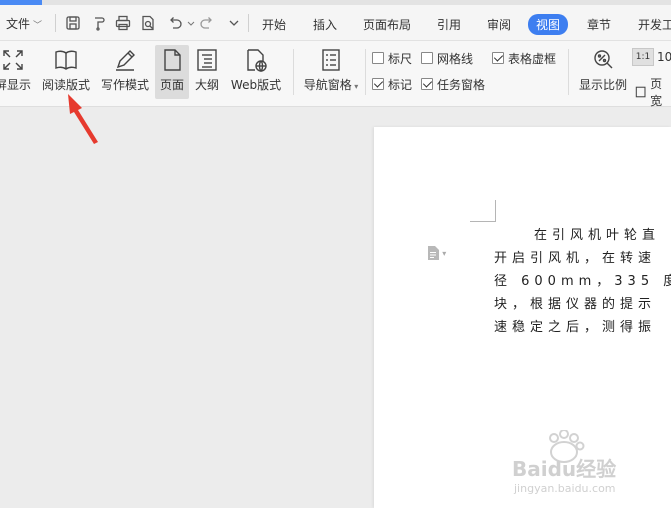 The width and height of the screenshot is (671, 508). I want to click on tab-view: 视图, so click(548, 24).